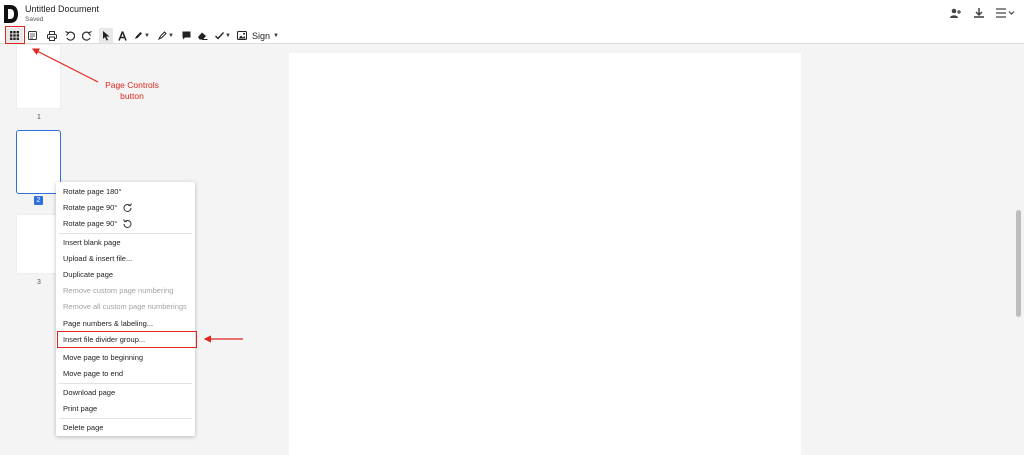 The image size is (1024, 455). Describe the element at coordinates (132, 96) in the screenshot. I see `callout-line-2: button` at that location.